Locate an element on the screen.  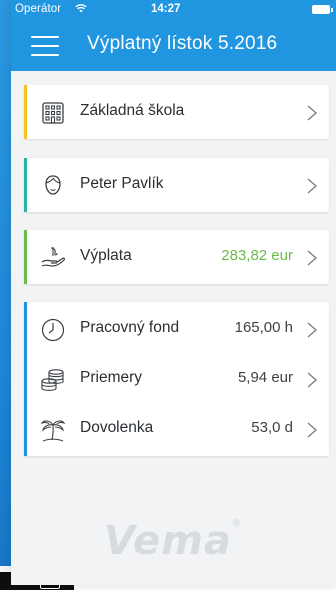
employee-row: Peter Pavlík is located at coordinates (176, 185).